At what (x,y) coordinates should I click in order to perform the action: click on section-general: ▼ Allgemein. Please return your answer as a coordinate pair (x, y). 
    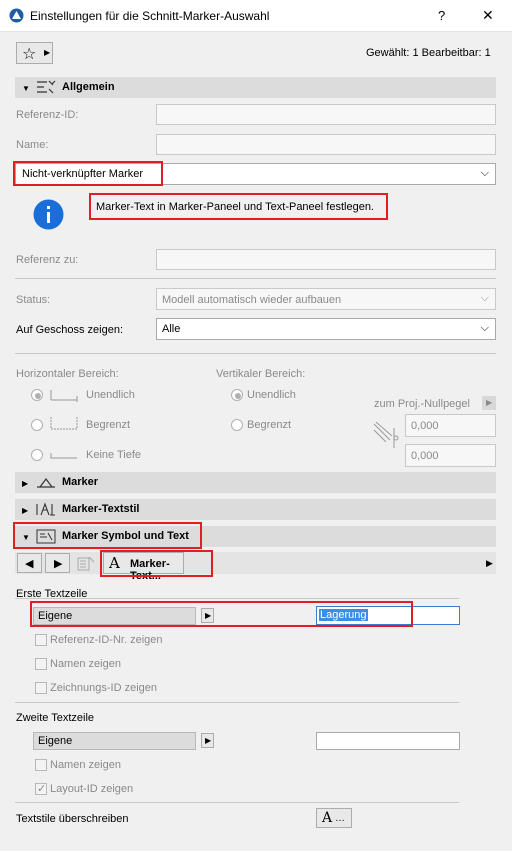
    Looking at the image, I should click on (255, 87).